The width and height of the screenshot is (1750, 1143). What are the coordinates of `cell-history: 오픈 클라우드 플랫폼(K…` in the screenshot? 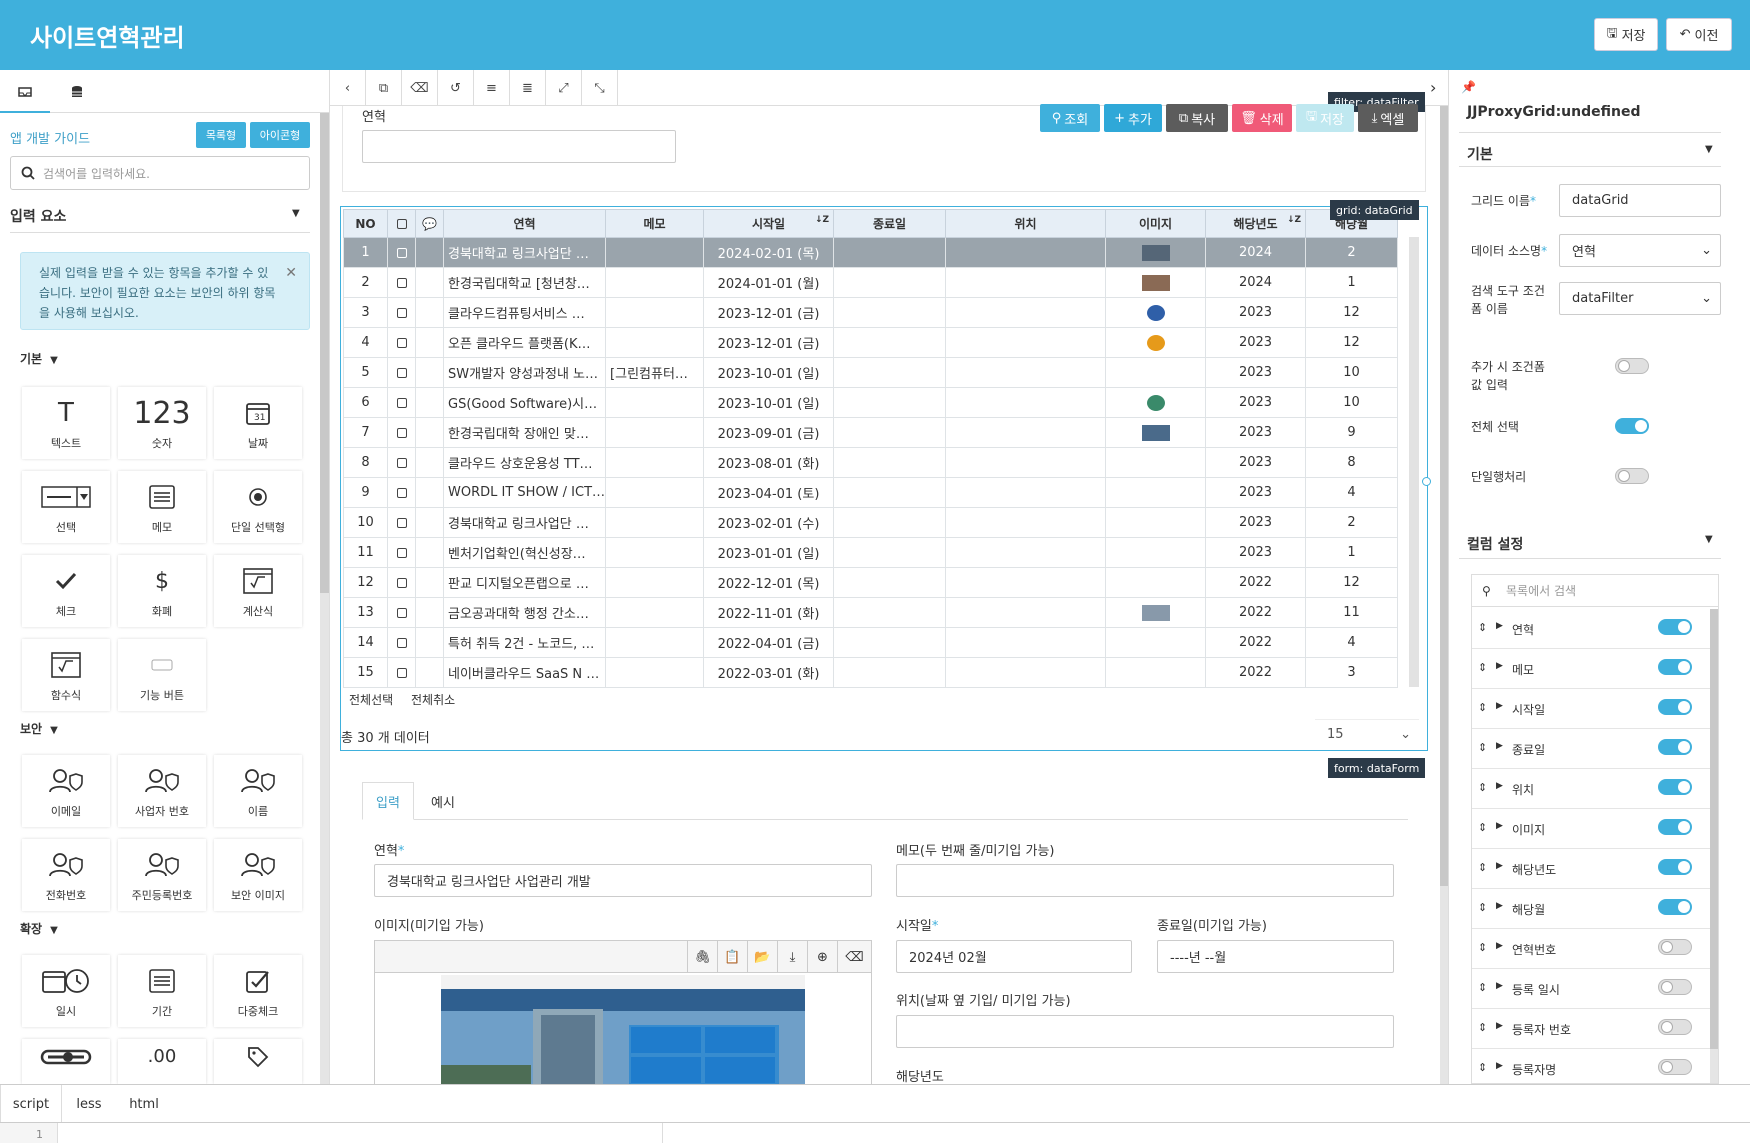 It's located at (524, 342).